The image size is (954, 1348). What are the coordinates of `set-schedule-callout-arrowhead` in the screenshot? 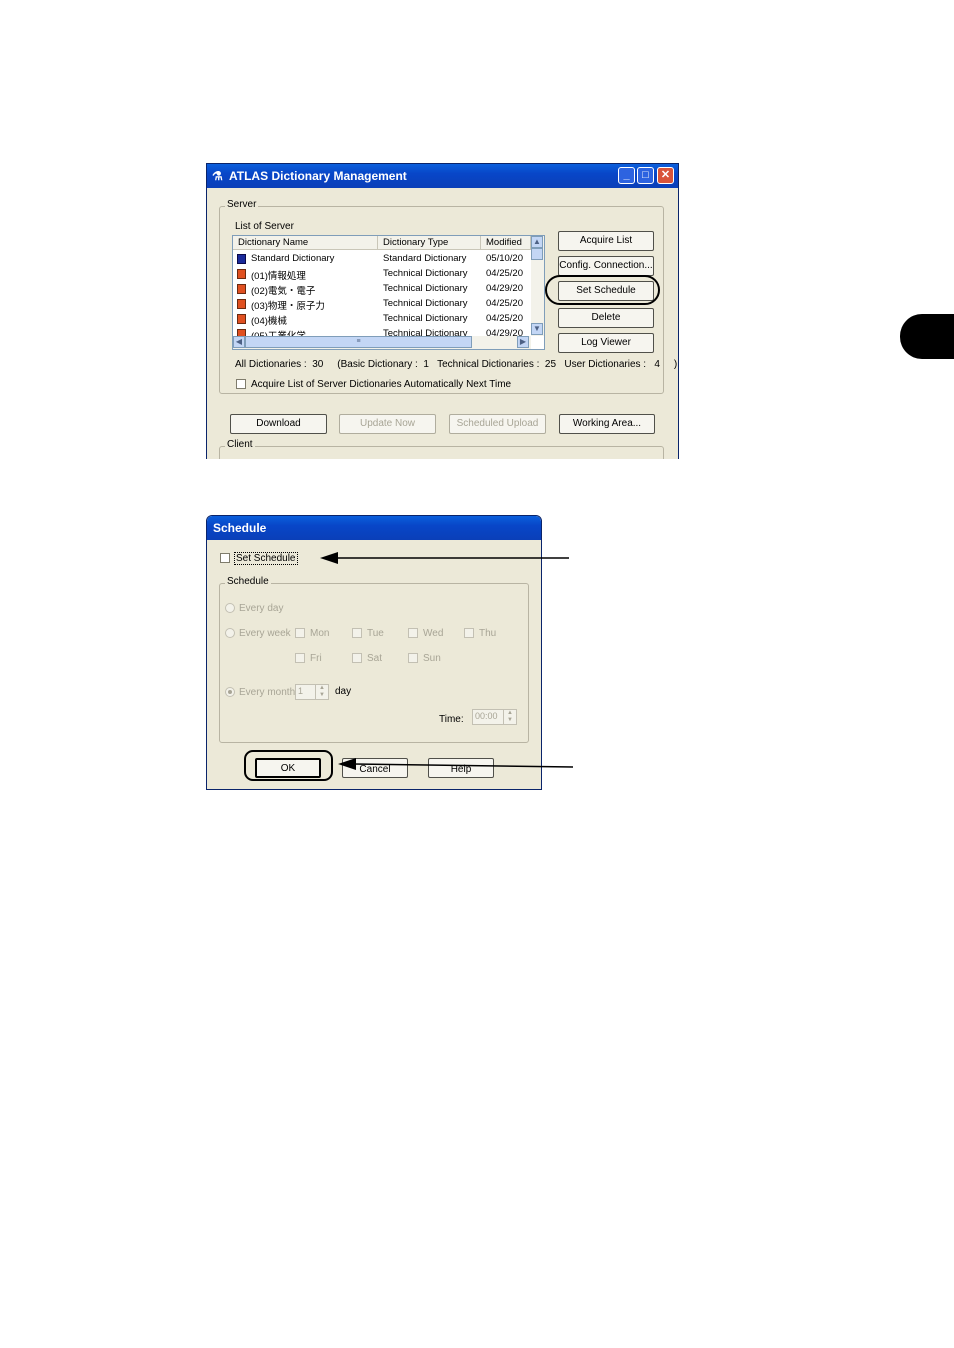 It's located at (329, 558).